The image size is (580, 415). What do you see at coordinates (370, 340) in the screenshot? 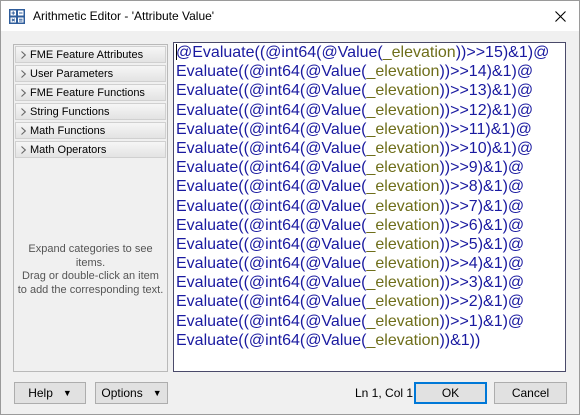
I see `expression-line: Evaluate((@int64(@Value(_elevation))&1))` at bounding box center [370, 340].